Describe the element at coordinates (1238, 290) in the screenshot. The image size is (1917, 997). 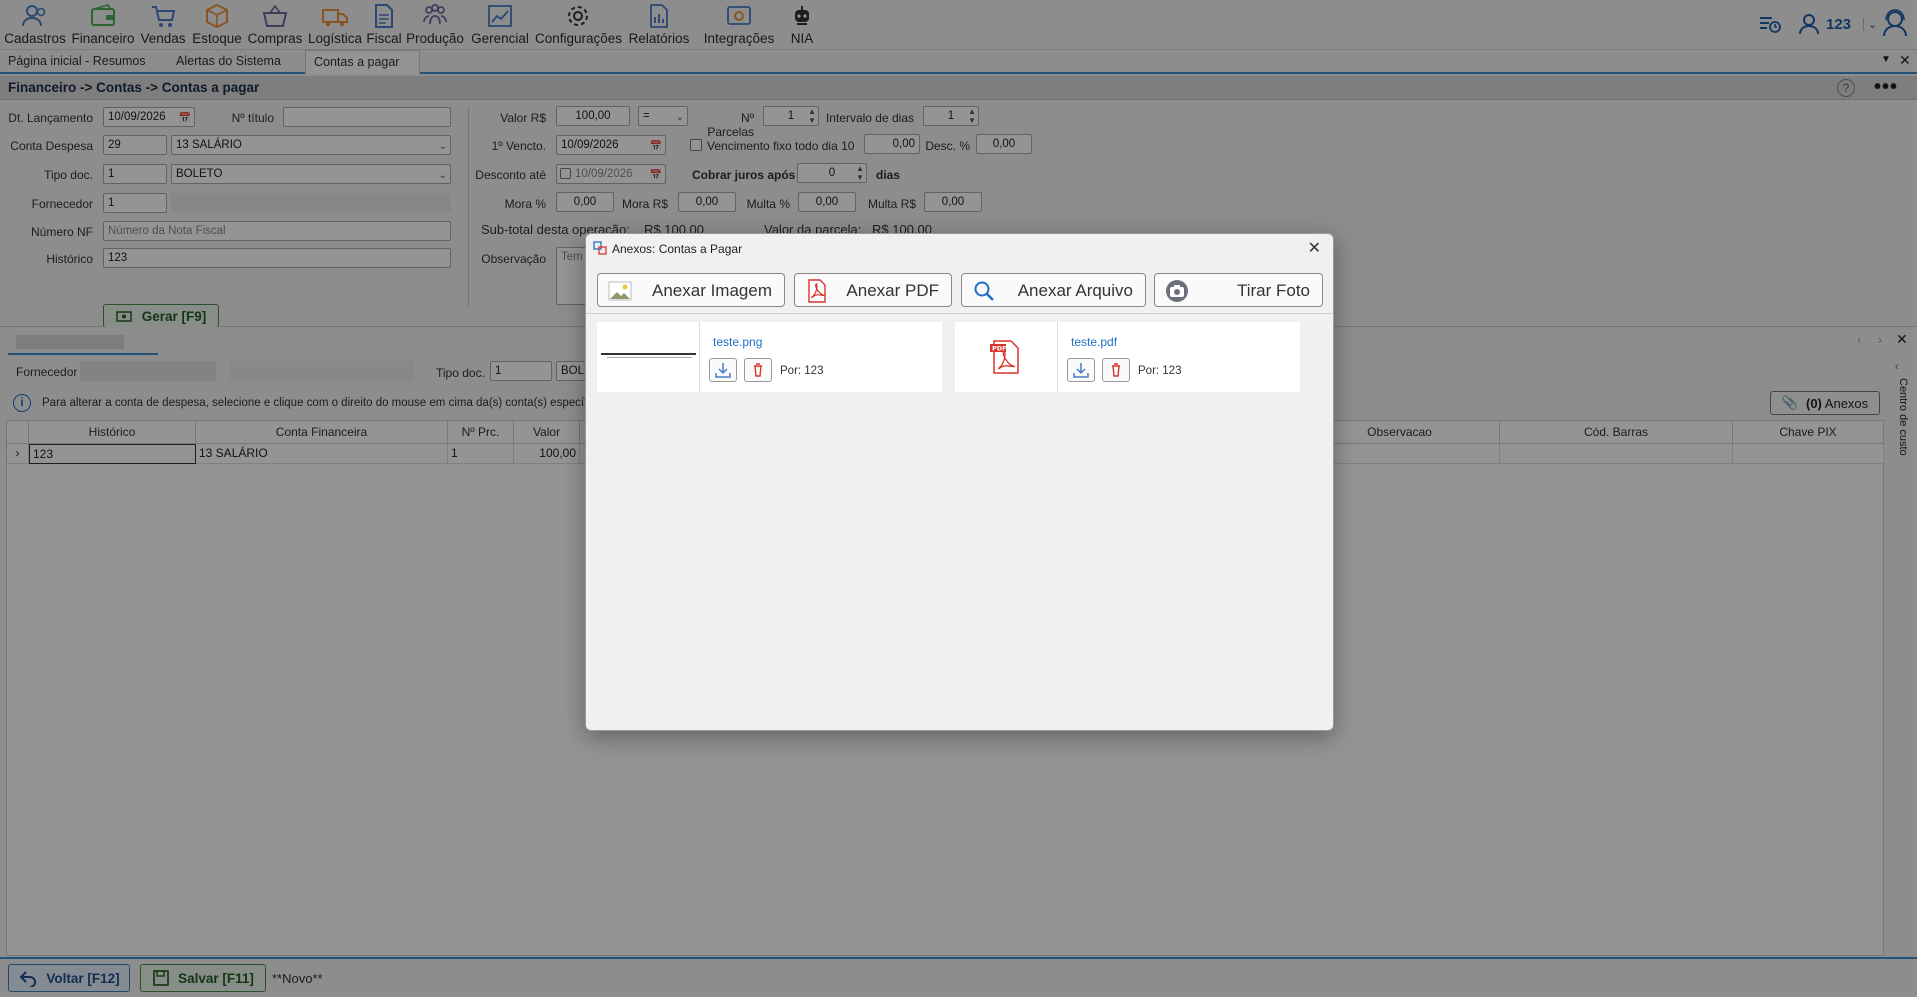
I see `tirar-foto-button: Tirar Foto` at that location.